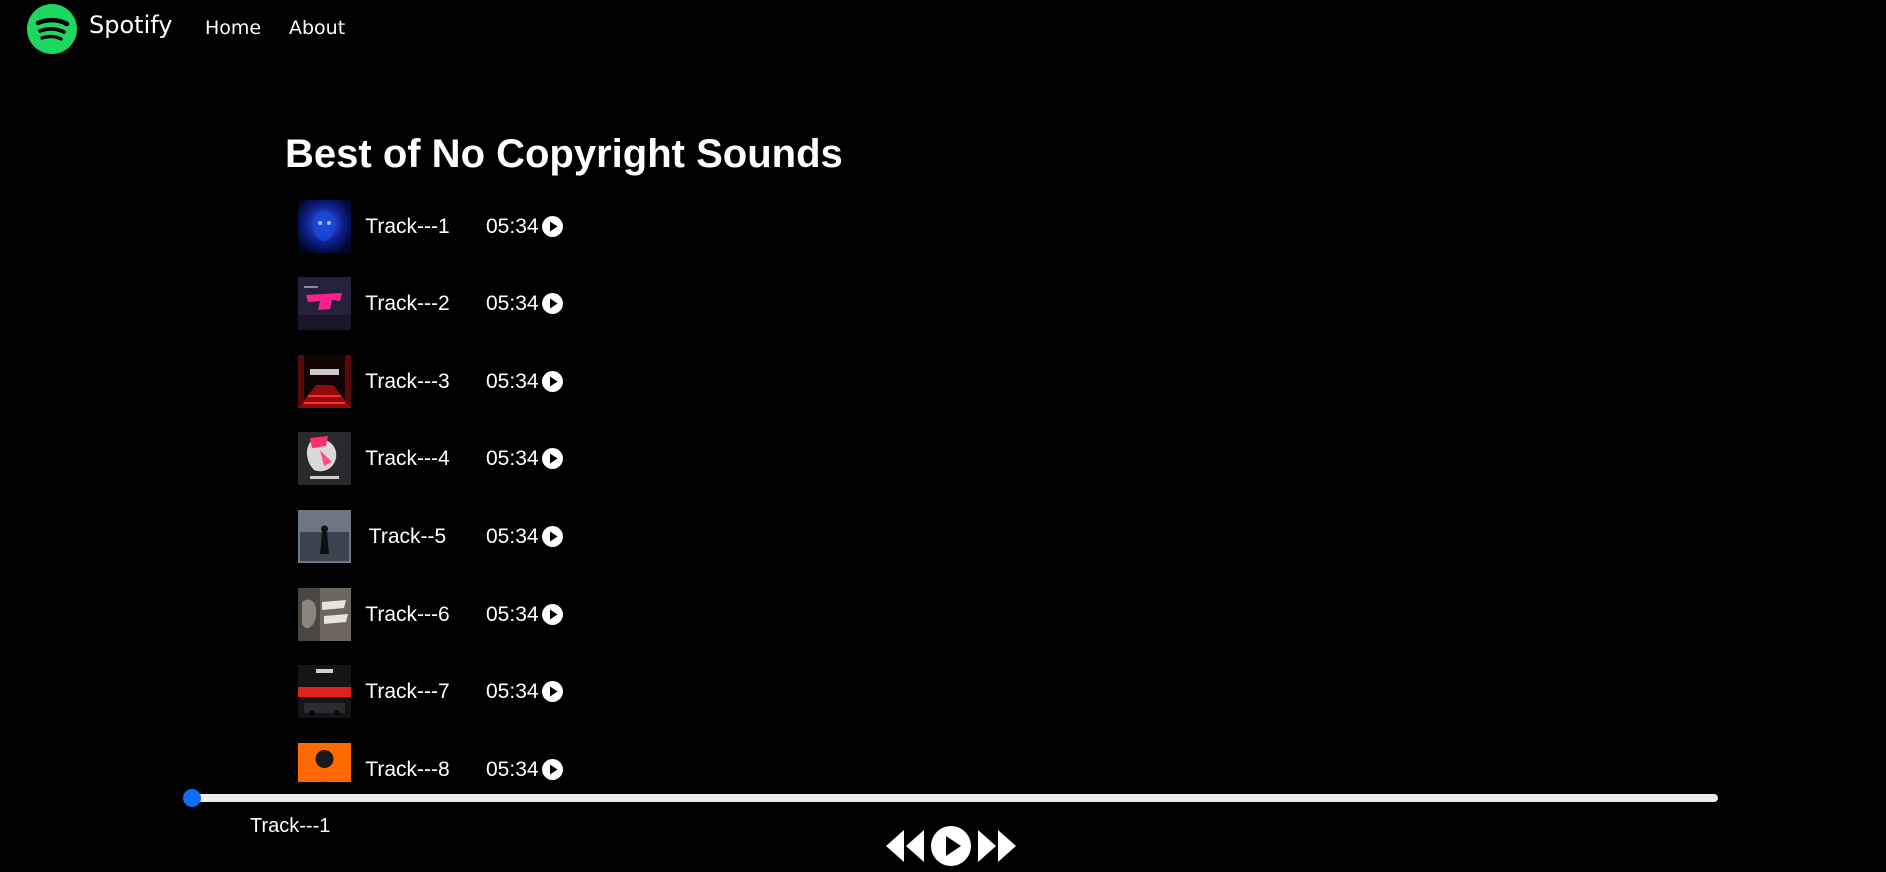  I want to click on song-name: Track---8, so click(407, 769).